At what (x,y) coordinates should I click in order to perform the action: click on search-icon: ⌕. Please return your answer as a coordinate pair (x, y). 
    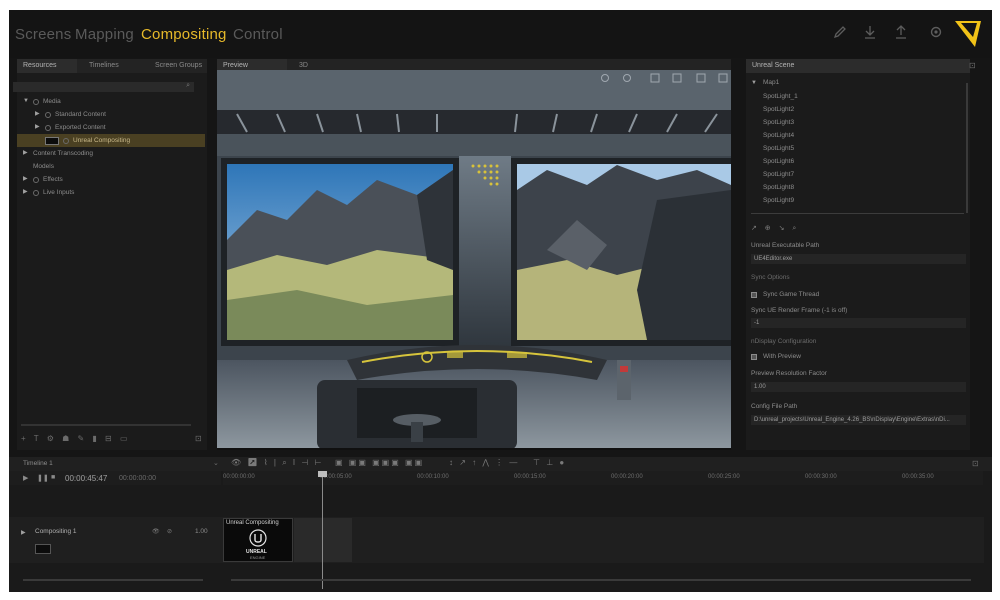
    Looking at the image, I should click on (188, 85).